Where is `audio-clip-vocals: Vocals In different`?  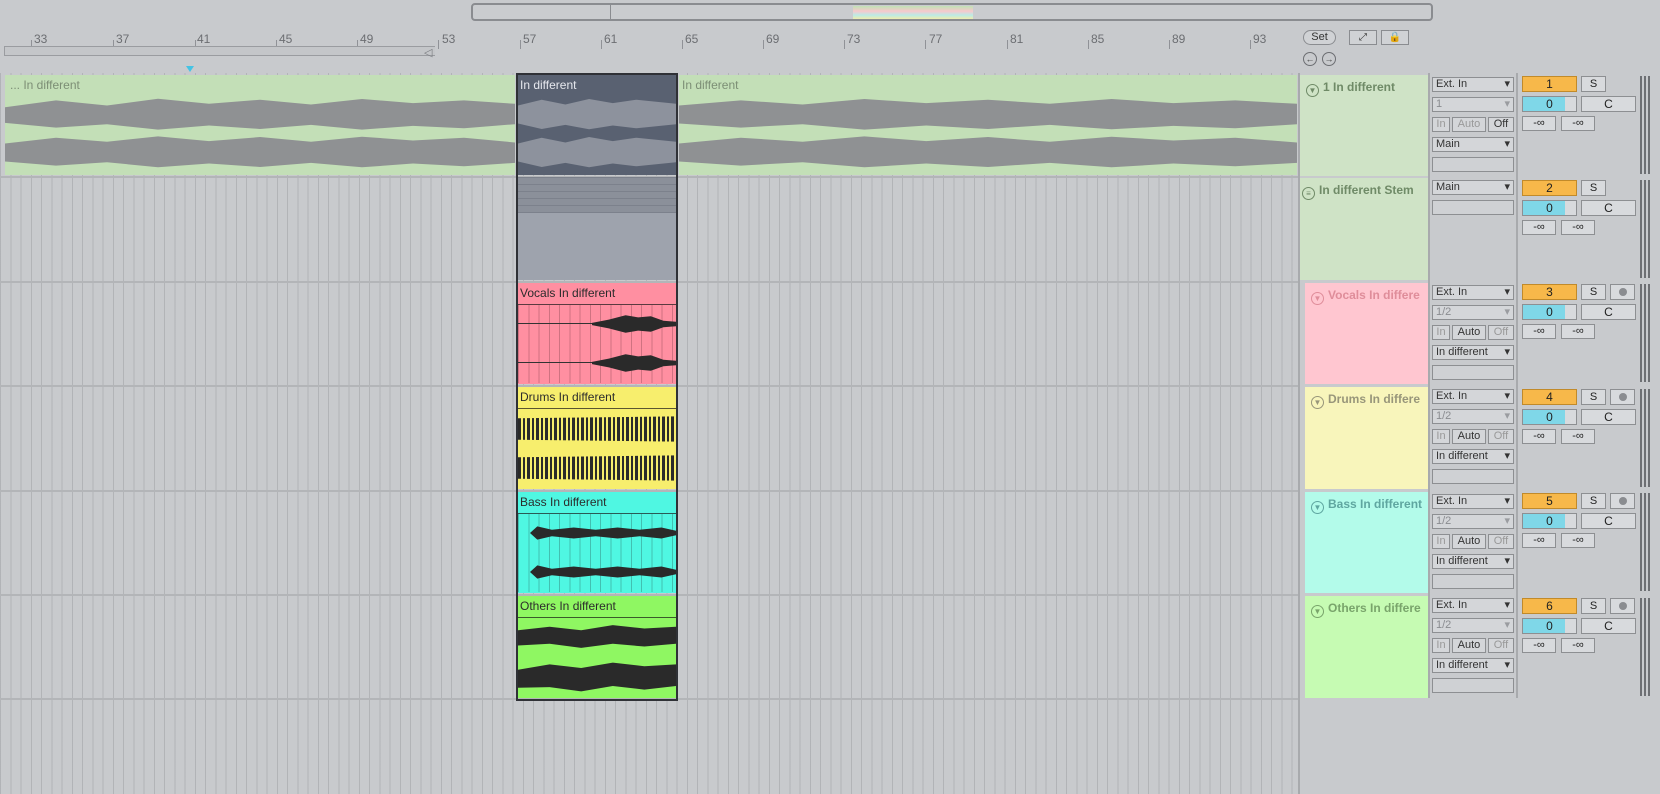 audio-clip-vocals: Vocals In different is located at coordinates (597, 333).